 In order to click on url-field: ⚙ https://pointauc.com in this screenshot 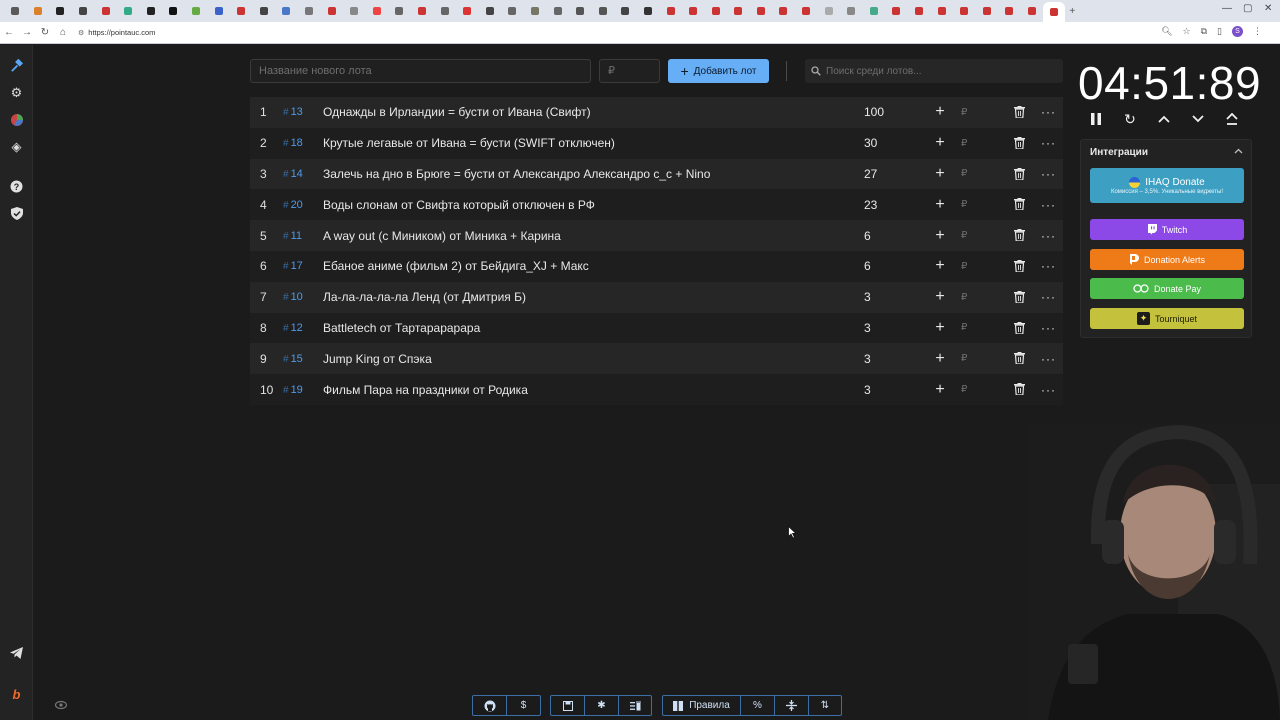, I will do `click(116, 32)`.